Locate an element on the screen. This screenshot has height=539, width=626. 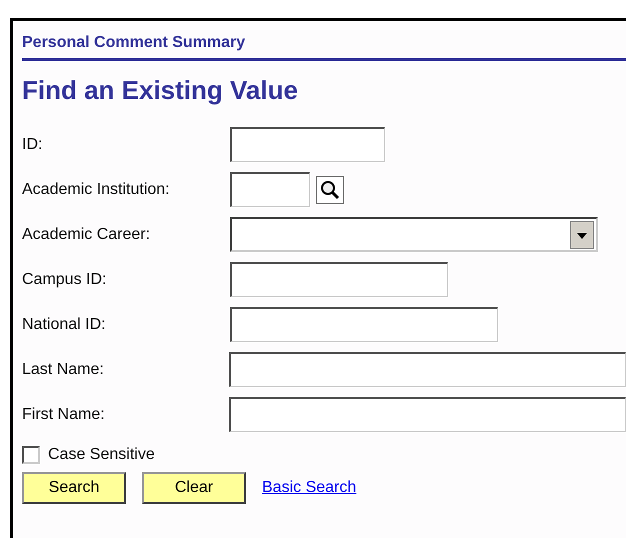
checkbox is located at coordinates (31, 455).